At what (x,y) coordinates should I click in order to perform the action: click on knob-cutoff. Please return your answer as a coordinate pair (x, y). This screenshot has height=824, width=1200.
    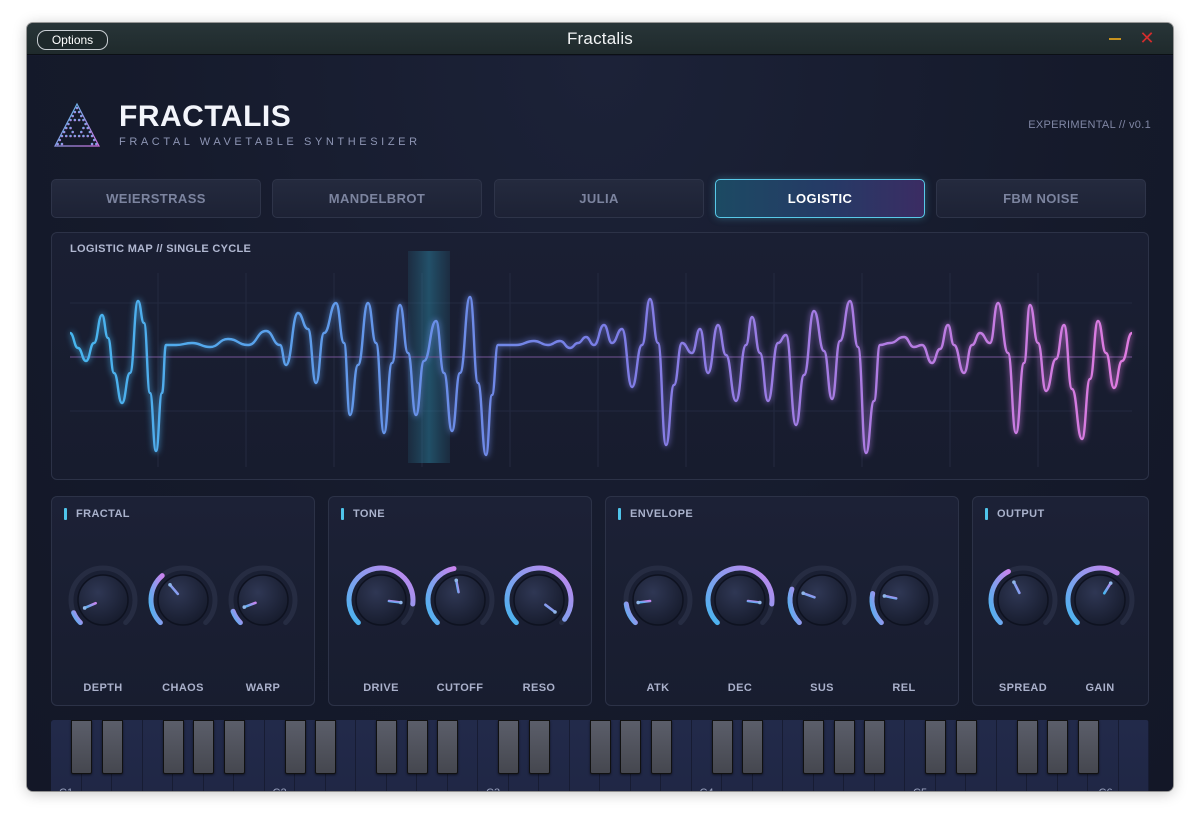
    Looking at the image, I should click on (460, 600).